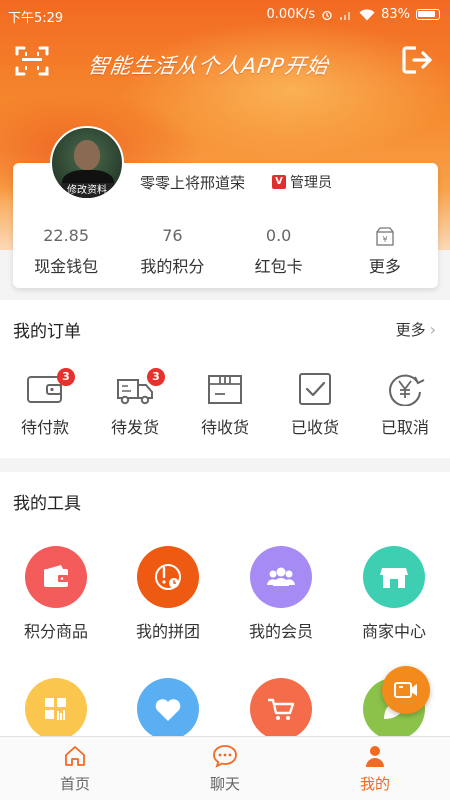 Image resolution: width=450 pixels, height=800 pixels. Describe the element at coordinates (428, 14) in the screenshot. I see `battery-icon` at that location.